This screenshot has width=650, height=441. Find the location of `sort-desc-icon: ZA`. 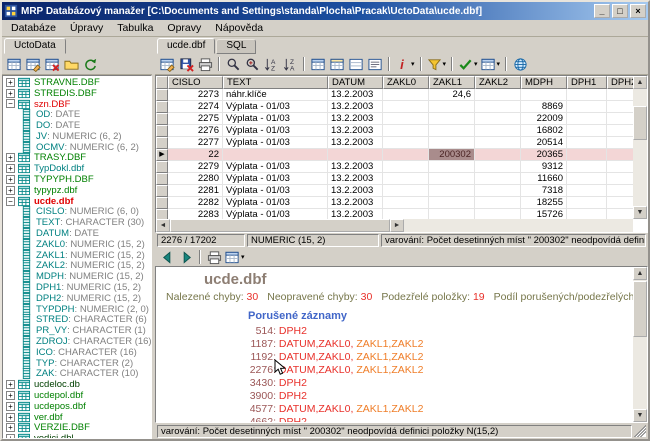

sort-desc-icon: ZA is located at coordinates (290, 64).